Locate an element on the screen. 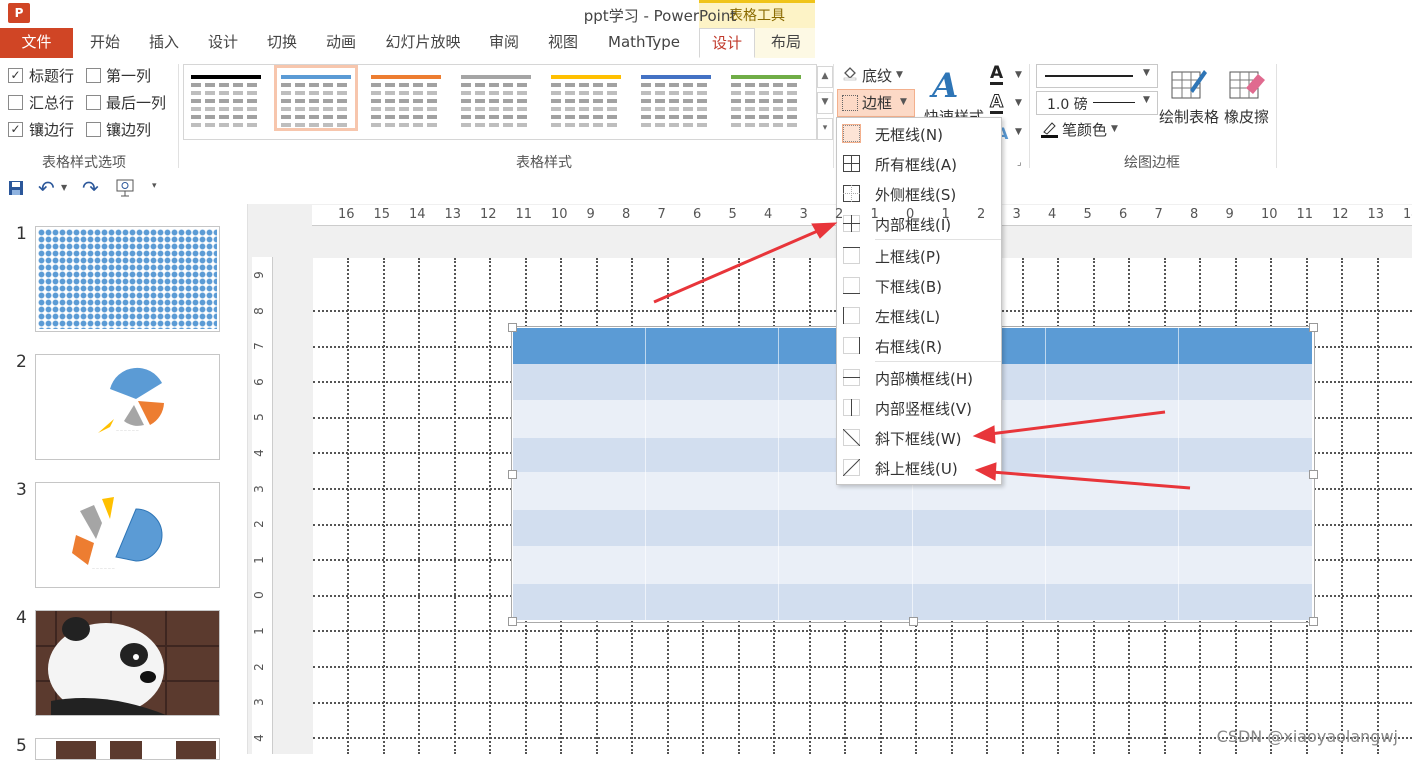 The image size is (1412, 760). slide-thumbnail-2: — — — — — — is located at coordinates (127, 407).